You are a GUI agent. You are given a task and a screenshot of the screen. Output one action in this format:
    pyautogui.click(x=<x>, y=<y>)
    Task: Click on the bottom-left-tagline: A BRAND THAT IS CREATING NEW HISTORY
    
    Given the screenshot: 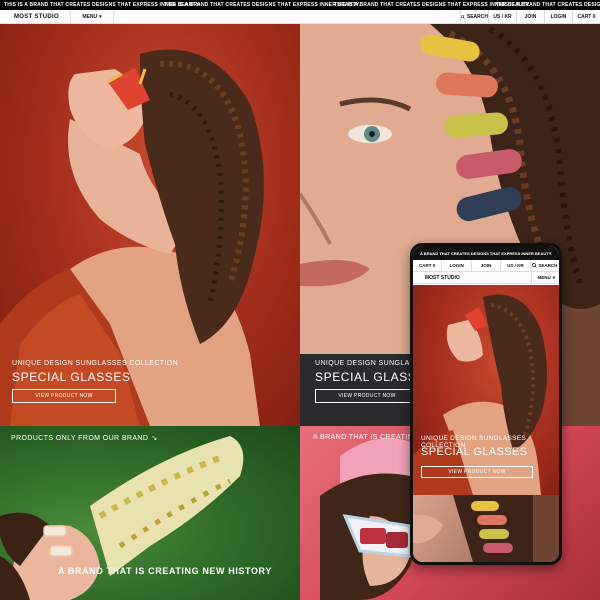 What is the action you would take?
    pyautogui.click(x=165, y=571)
    